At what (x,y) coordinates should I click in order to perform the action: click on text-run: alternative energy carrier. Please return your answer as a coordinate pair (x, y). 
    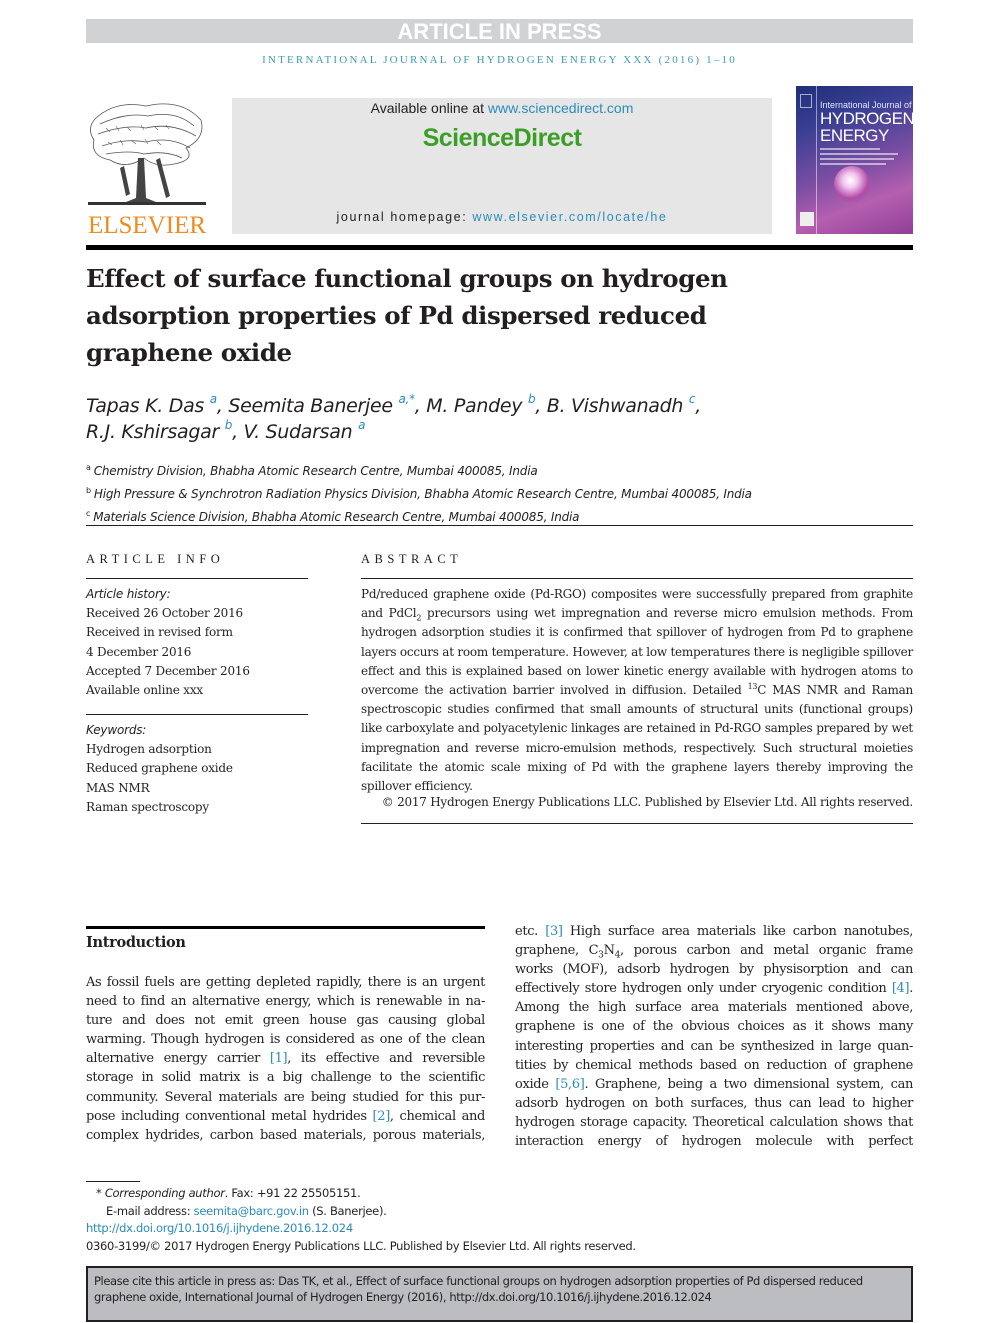
    Looking at the image, I should click on (178, 1059).